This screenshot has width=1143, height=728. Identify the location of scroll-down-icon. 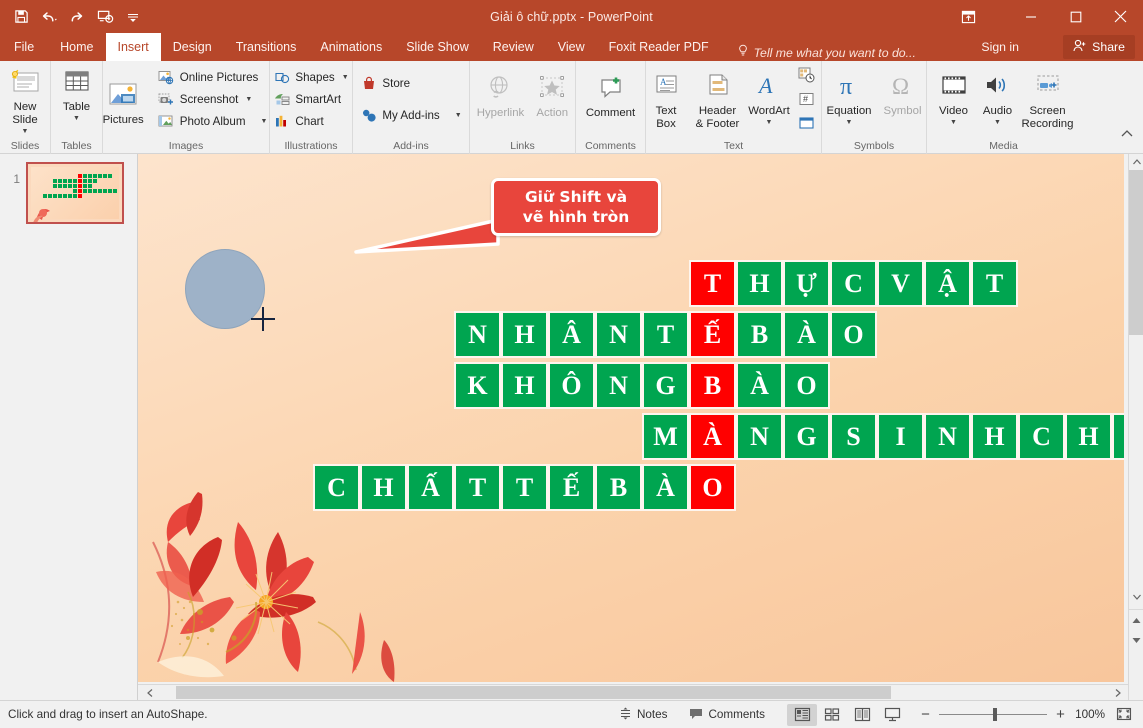
(1136, 597).